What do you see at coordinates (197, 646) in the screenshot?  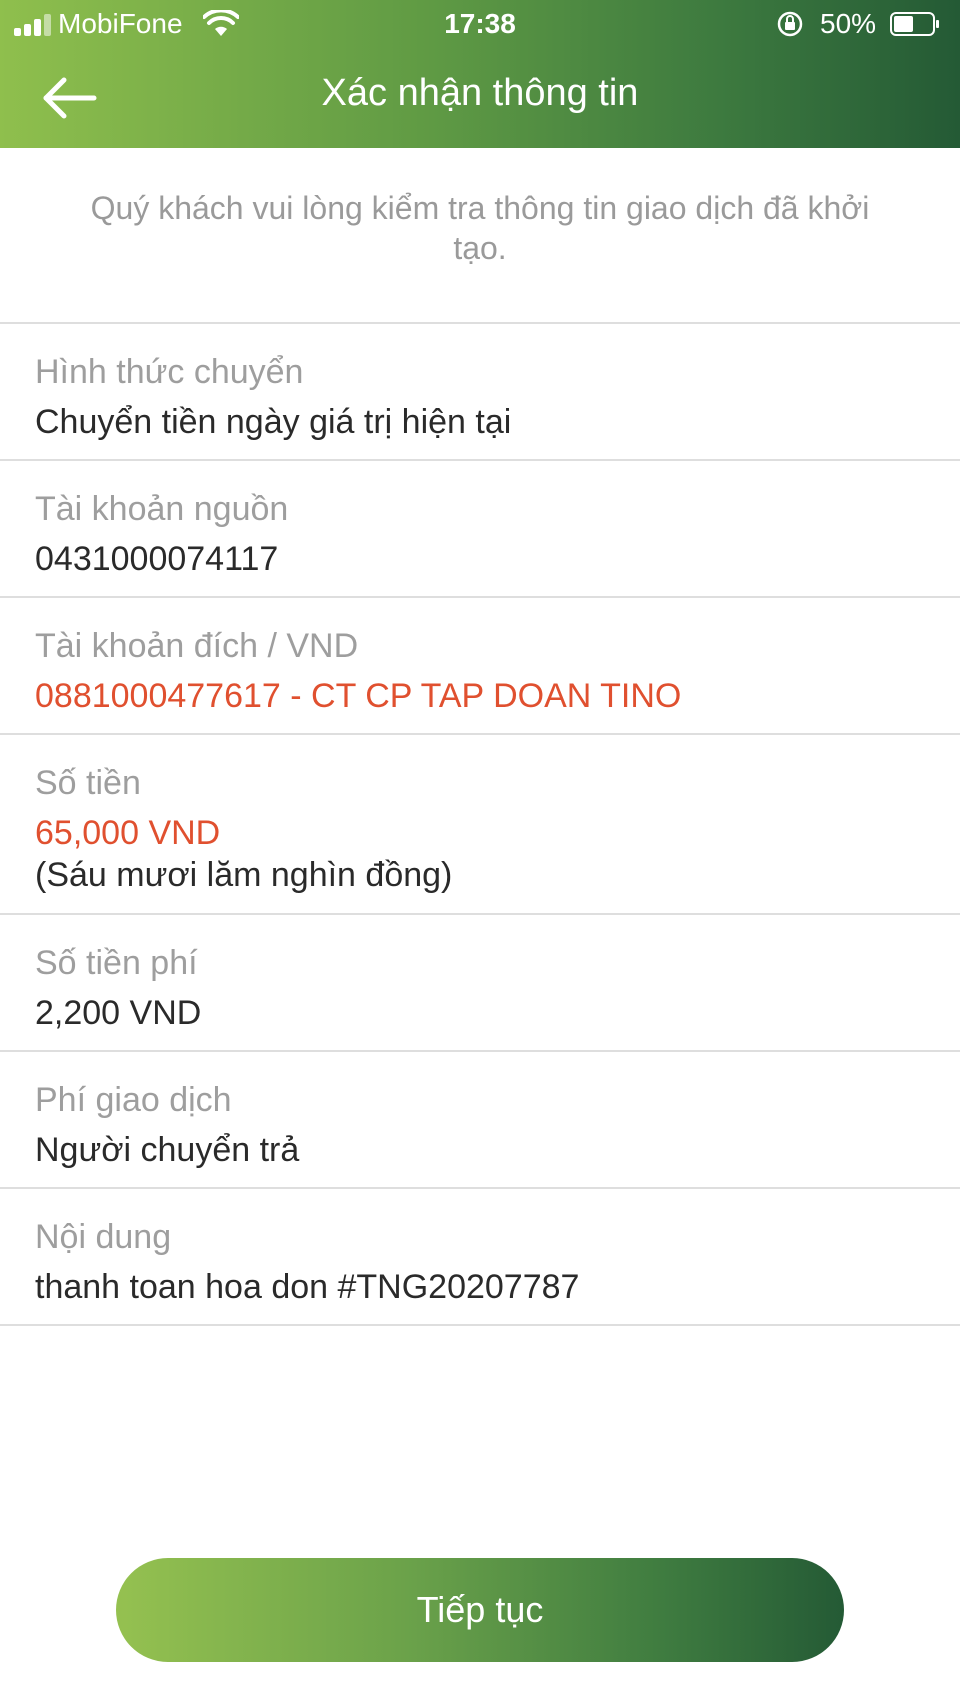 I see `detail-label: Tài khoản đích / VND` at bounding box center [197, 646].